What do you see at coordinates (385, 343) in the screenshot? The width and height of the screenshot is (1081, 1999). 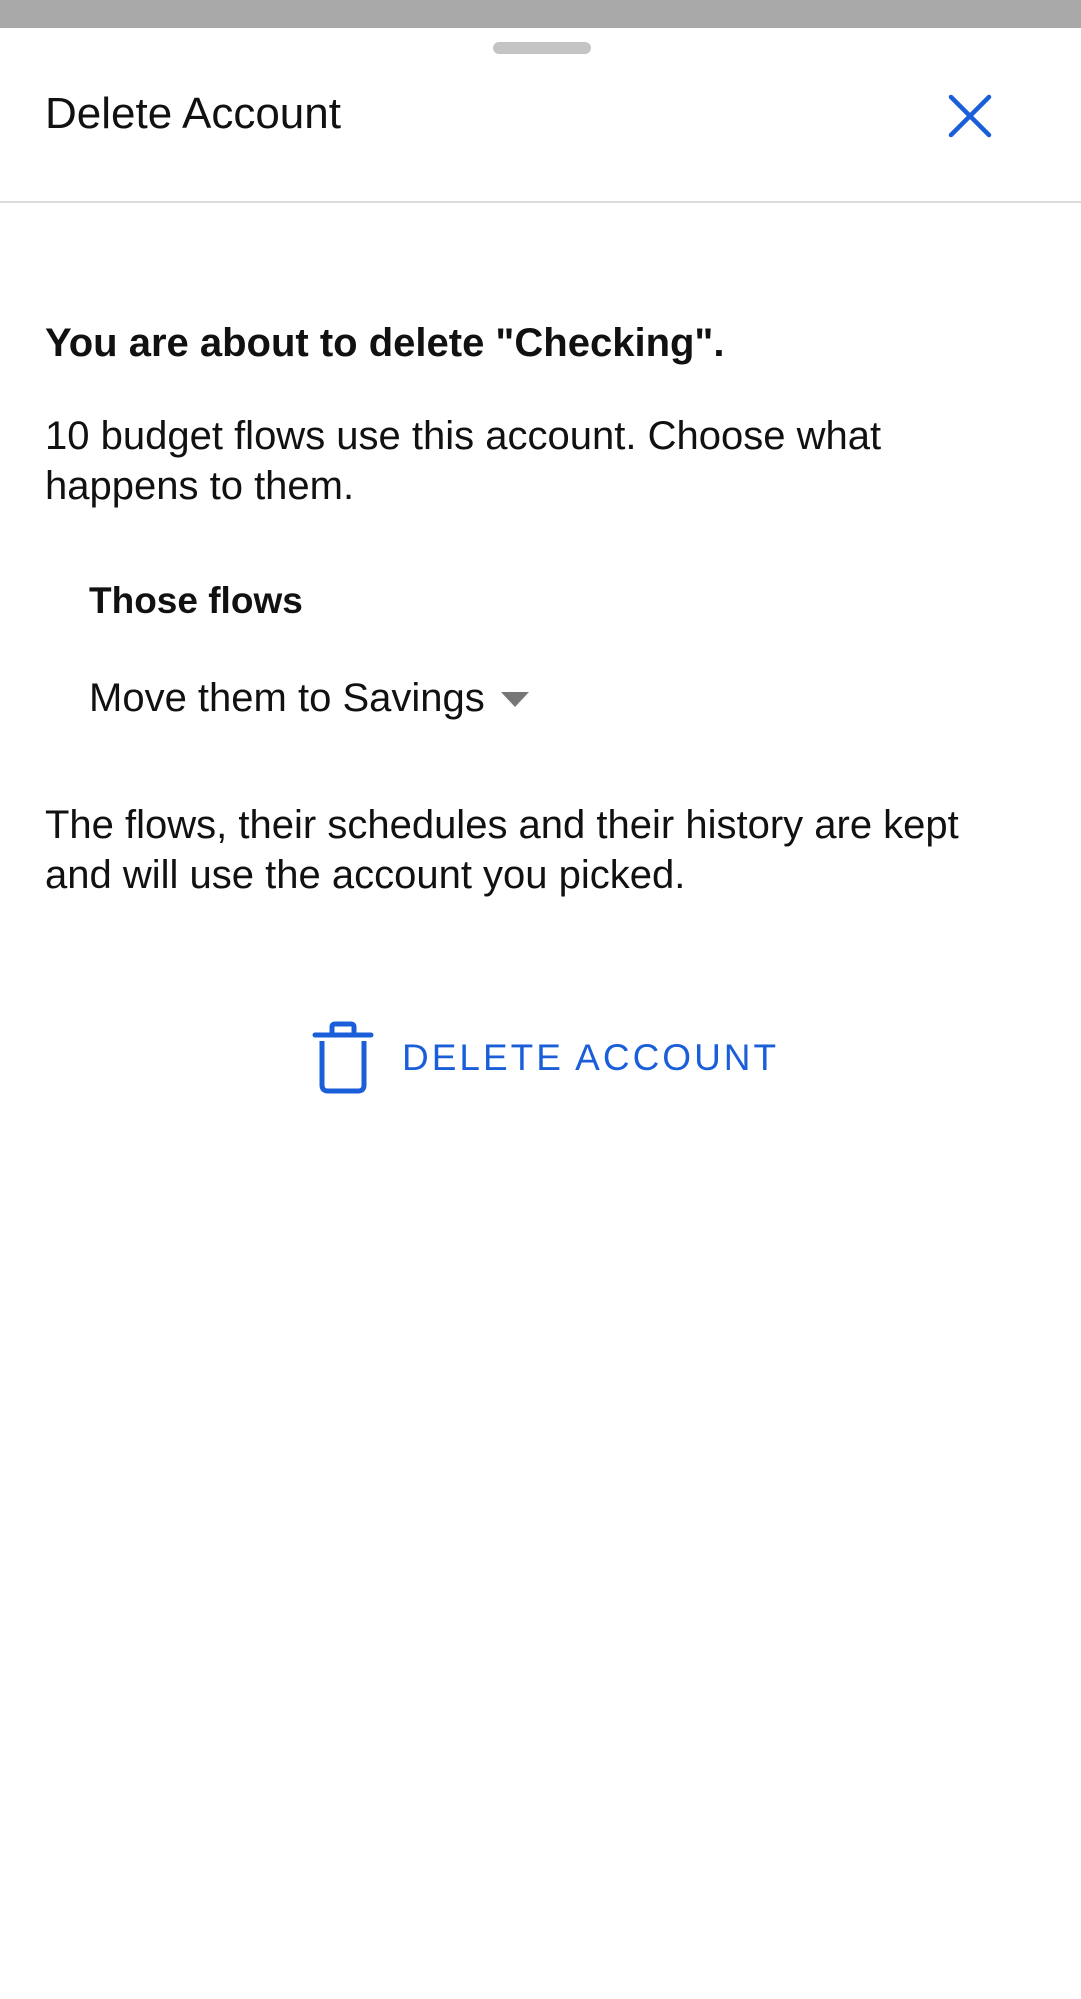 I see `delete-warning-heading: You are about to delete "Checking".` at bounding box center [385, 343].